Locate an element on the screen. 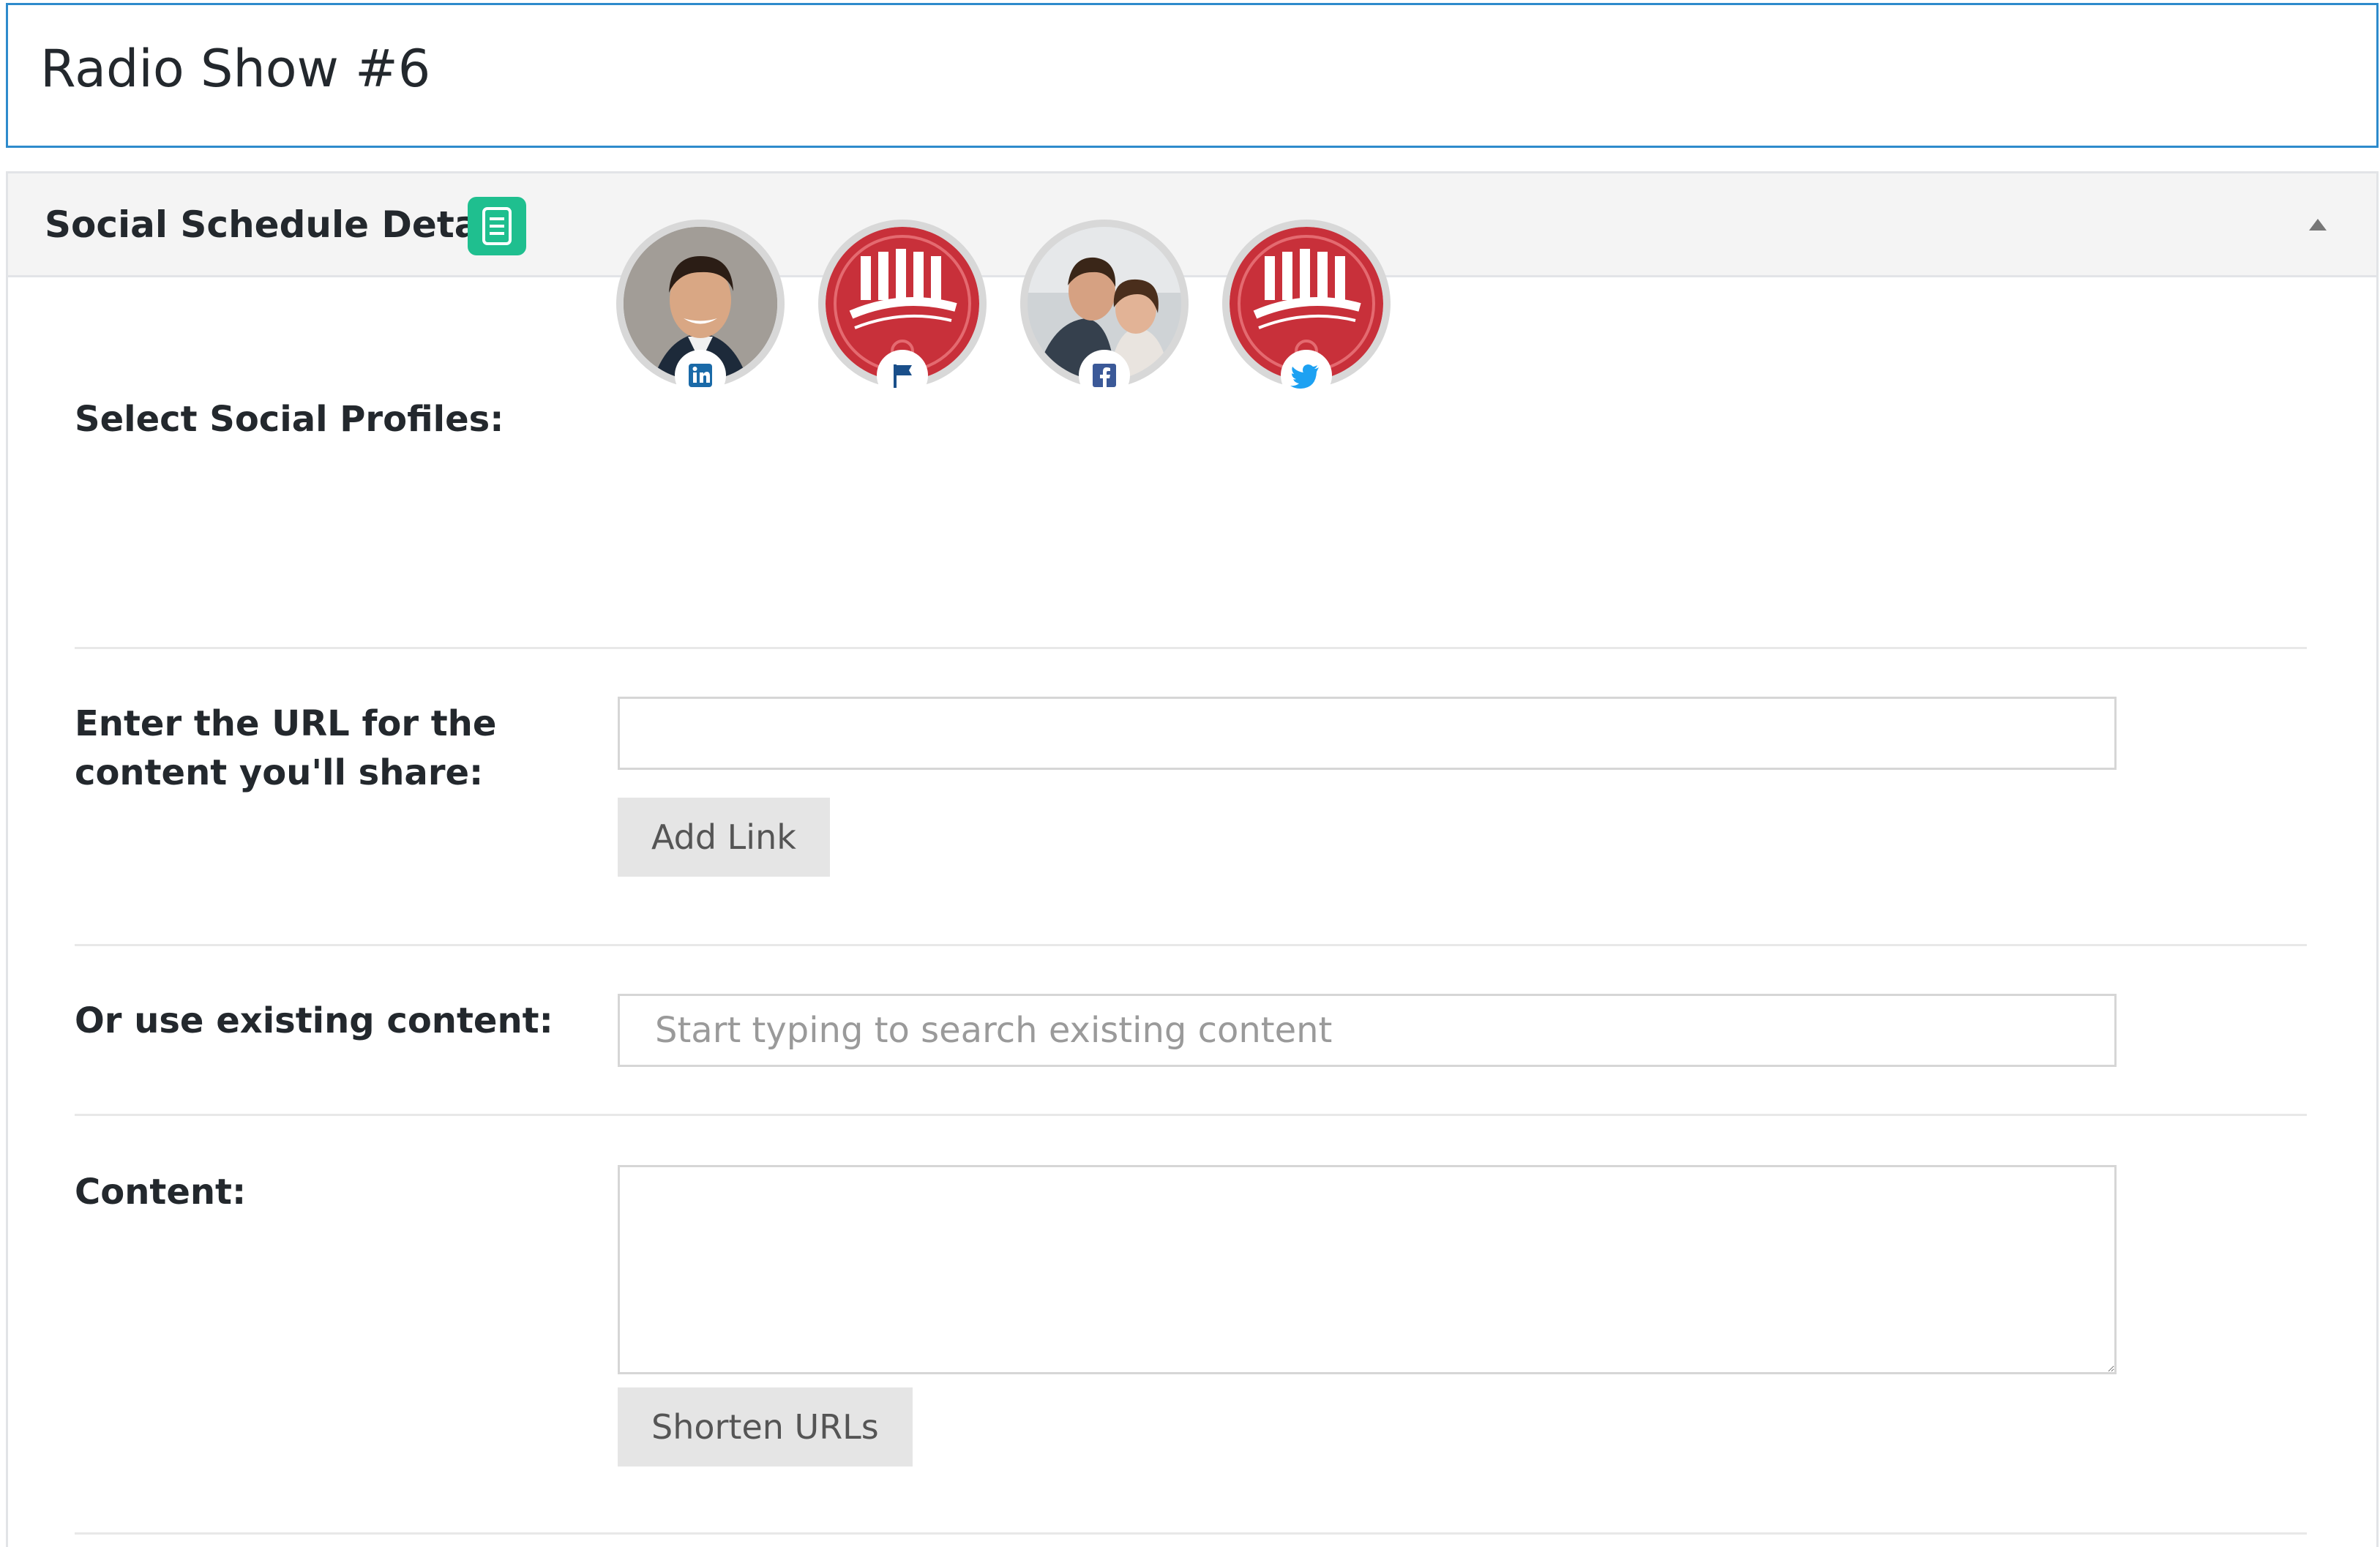 This screenshot has height=1547, width=2380. document-icon is located at coordinates (497, 226).